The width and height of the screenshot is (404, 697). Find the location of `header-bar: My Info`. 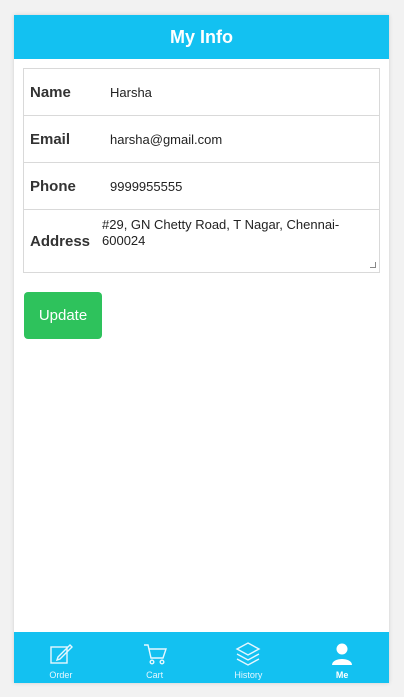

header-bar: My Info is located at coordinates (201, 37).